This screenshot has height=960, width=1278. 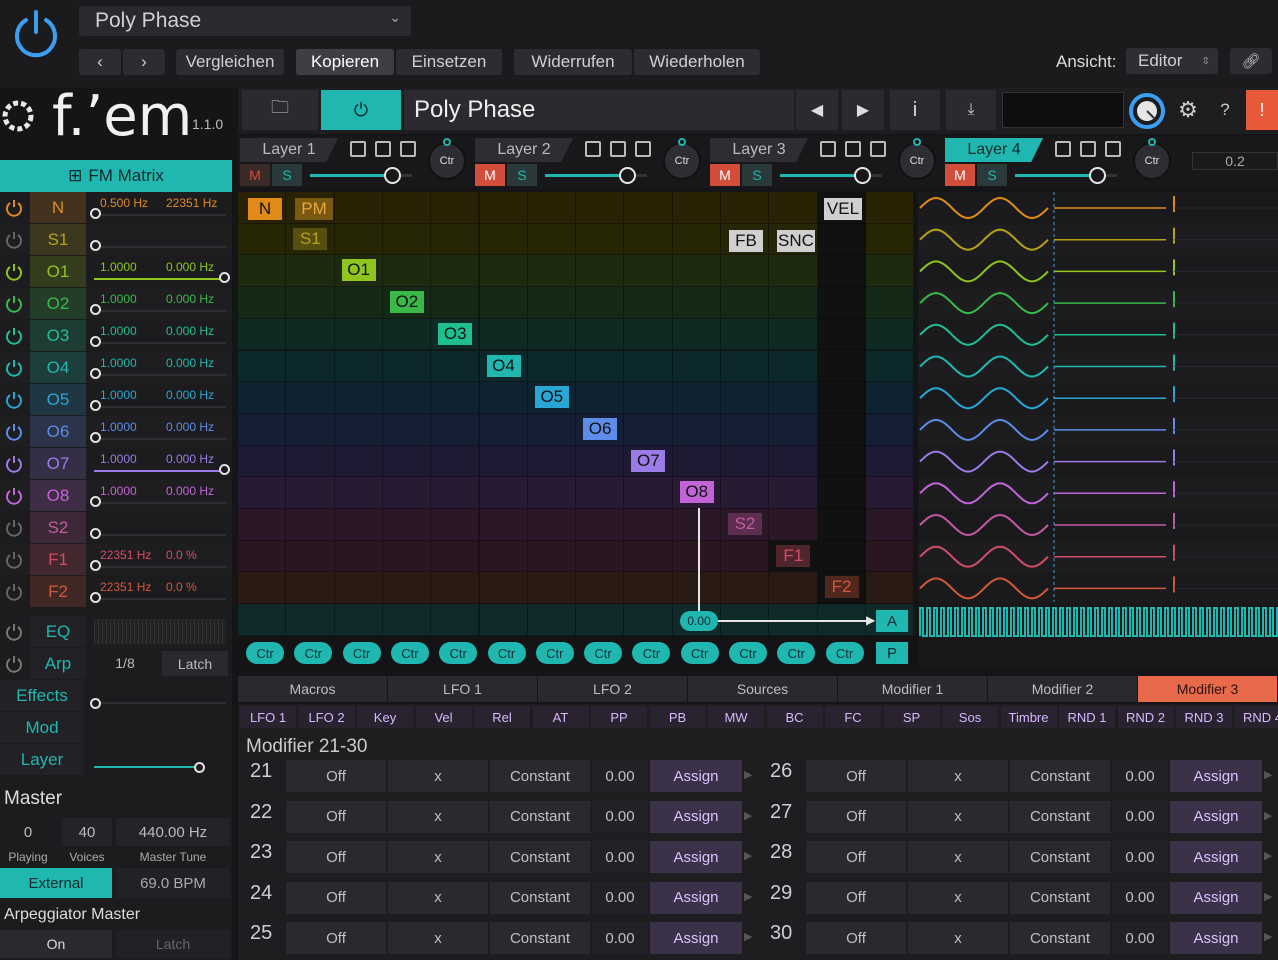 What do you see at coordinates (1216, 816) in the screenshot?
I see `assign-button: Assign` at bounding box center [1216, 816].